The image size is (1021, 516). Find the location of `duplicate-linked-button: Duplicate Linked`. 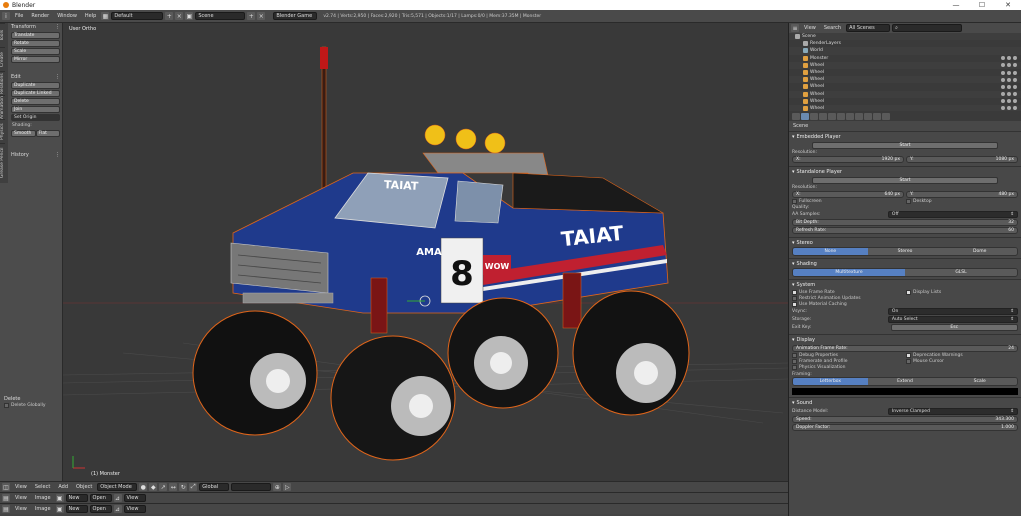

duplicate-linked-button: Duplicate Linked is located at coordinates (35, 93).